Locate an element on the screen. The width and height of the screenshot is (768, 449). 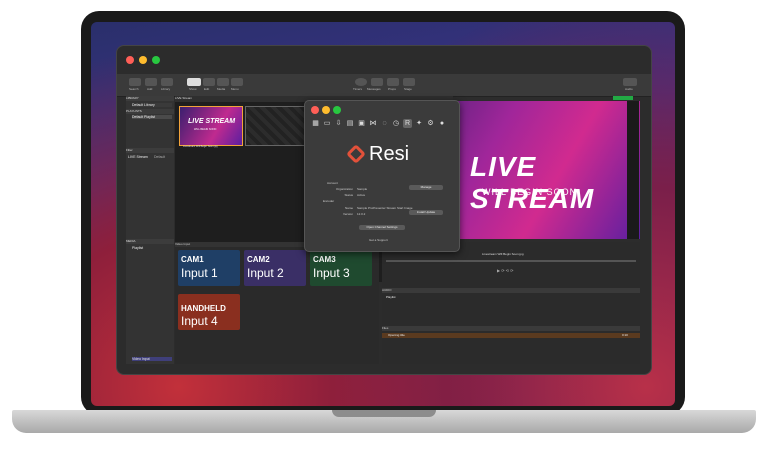
media-label: Media is located at coordinates (221, 89).